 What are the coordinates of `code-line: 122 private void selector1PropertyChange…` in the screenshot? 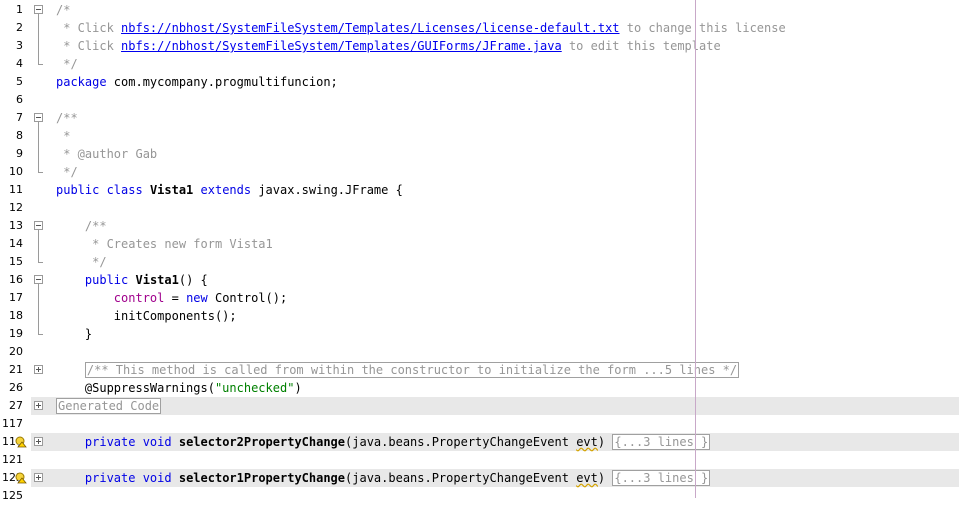 It's located at (479, 478).